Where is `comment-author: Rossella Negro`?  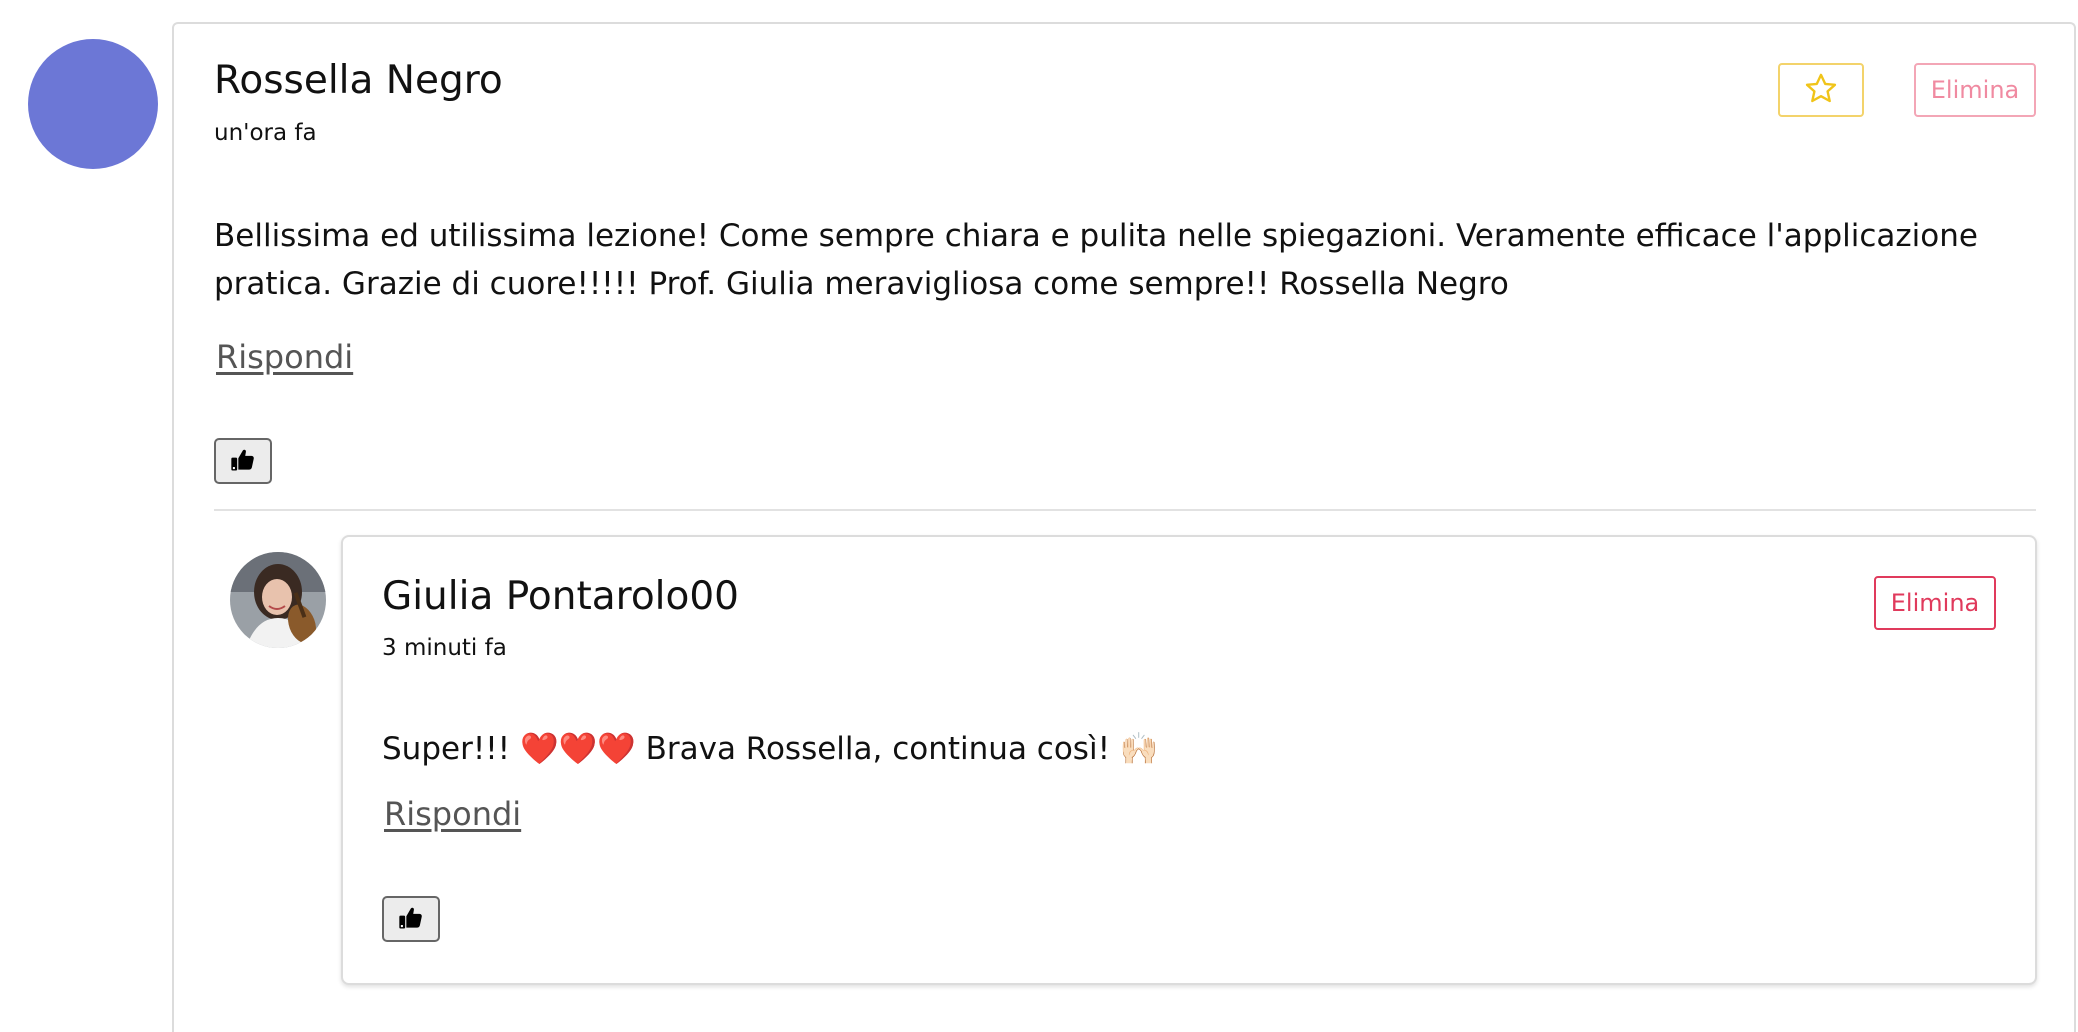
comment-author: Rossella Negro is located at coordinates (358, 80).